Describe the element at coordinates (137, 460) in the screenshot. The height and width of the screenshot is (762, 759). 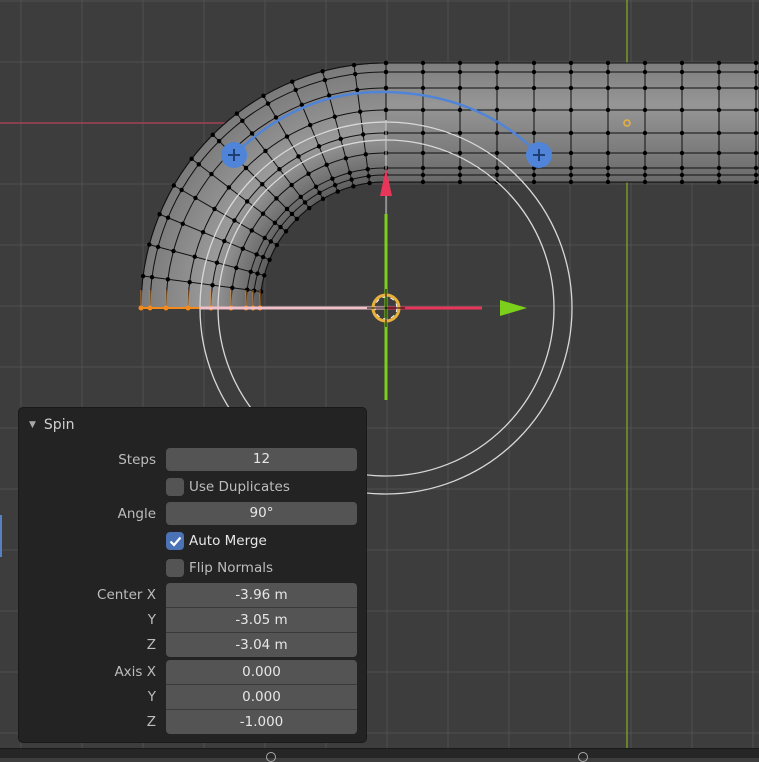
I see `steps-label: Steps` at that location.